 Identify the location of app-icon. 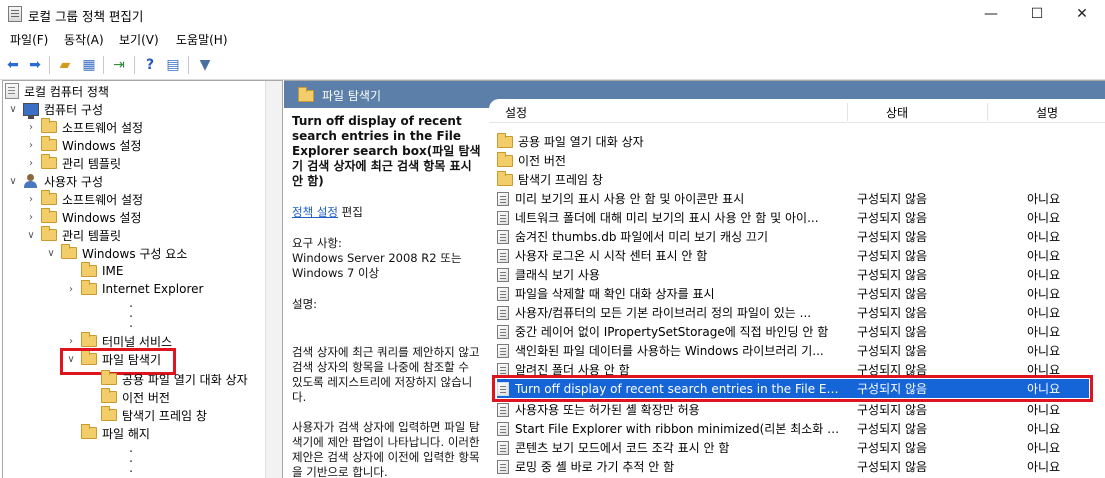
(15, 14).